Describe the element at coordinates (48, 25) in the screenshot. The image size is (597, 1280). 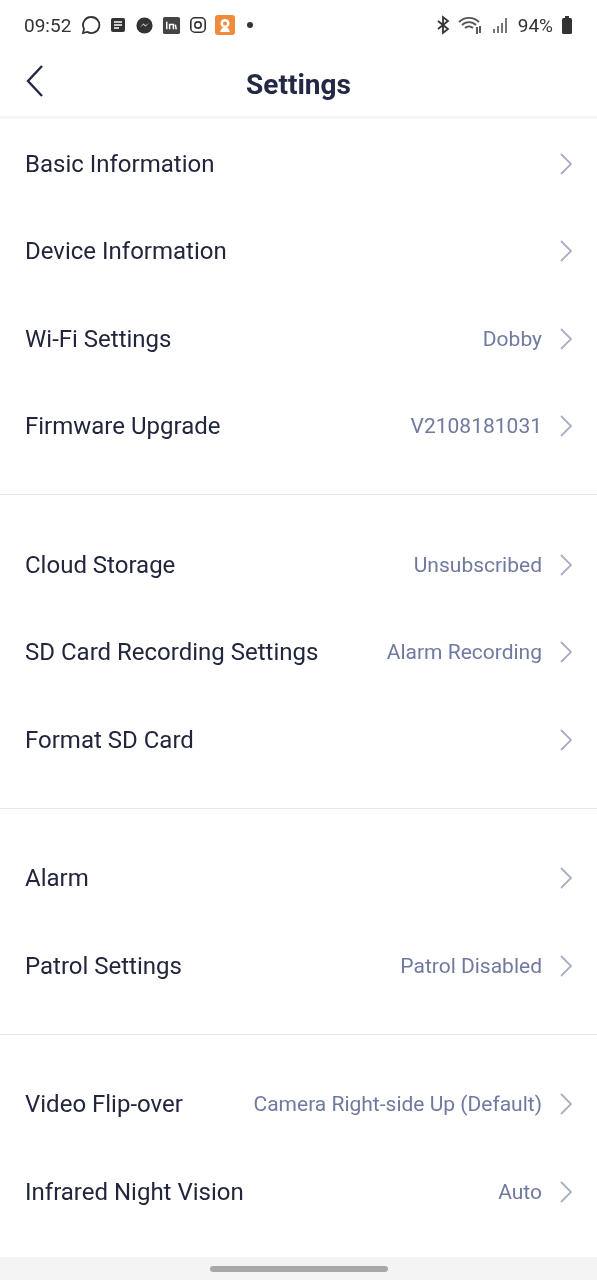
I see `status-time: 09:52` at that location.